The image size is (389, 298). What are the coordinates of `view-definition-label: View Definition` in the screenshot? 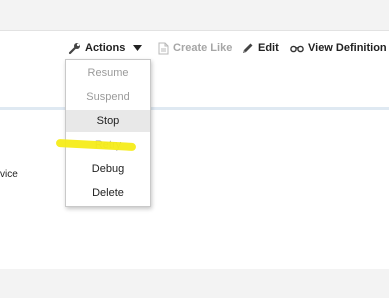 It's located at (347, 48).